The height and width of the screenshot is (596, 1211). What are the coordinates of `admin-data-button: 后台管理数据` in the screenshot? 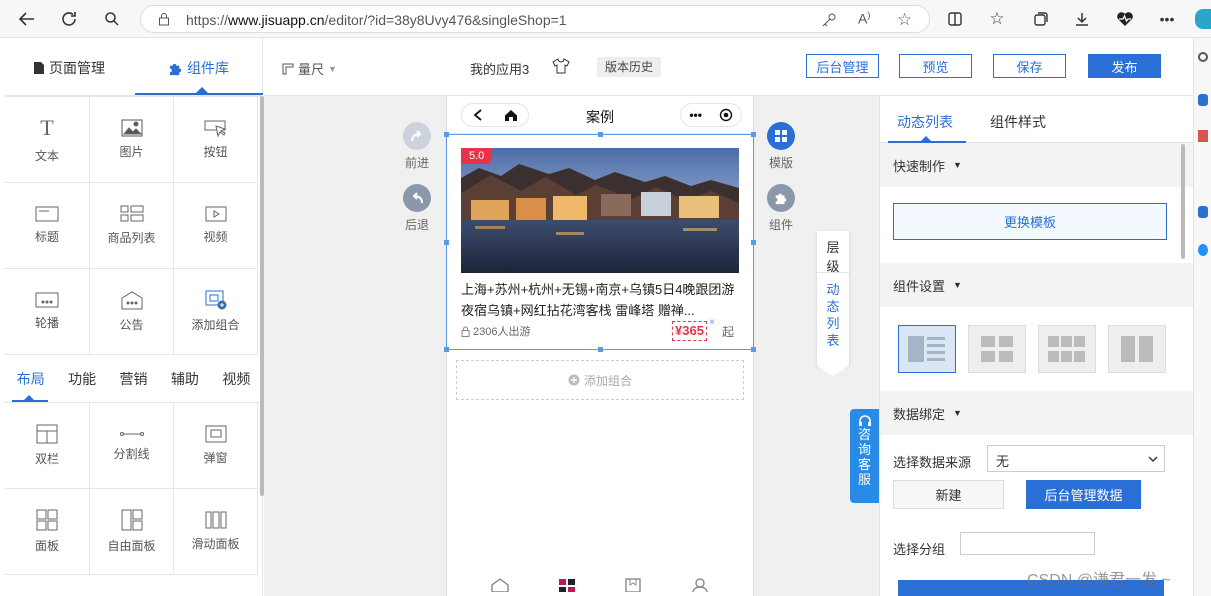 It's located at (1083, 494).